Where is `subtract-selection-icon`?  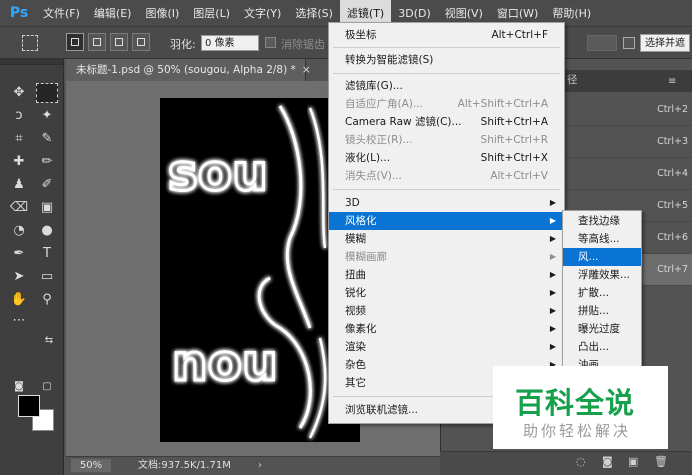 subtract-selection-icon is located at coordinates (119, 42).